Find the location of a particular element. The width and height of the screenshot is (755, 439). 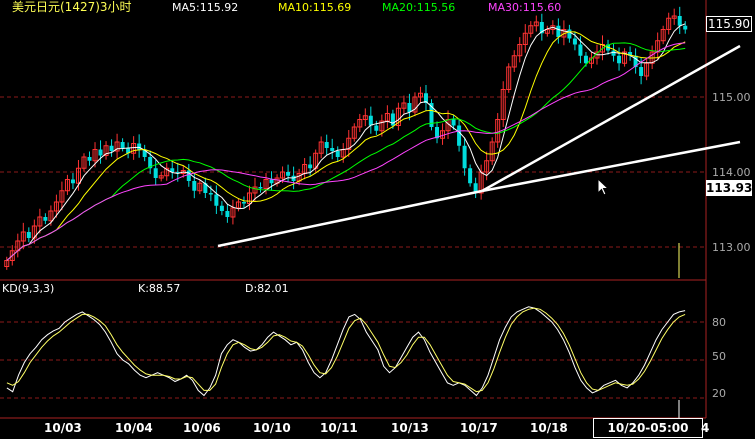

ma20-label: MA20:115.56 is located at coordinates (419, 7).